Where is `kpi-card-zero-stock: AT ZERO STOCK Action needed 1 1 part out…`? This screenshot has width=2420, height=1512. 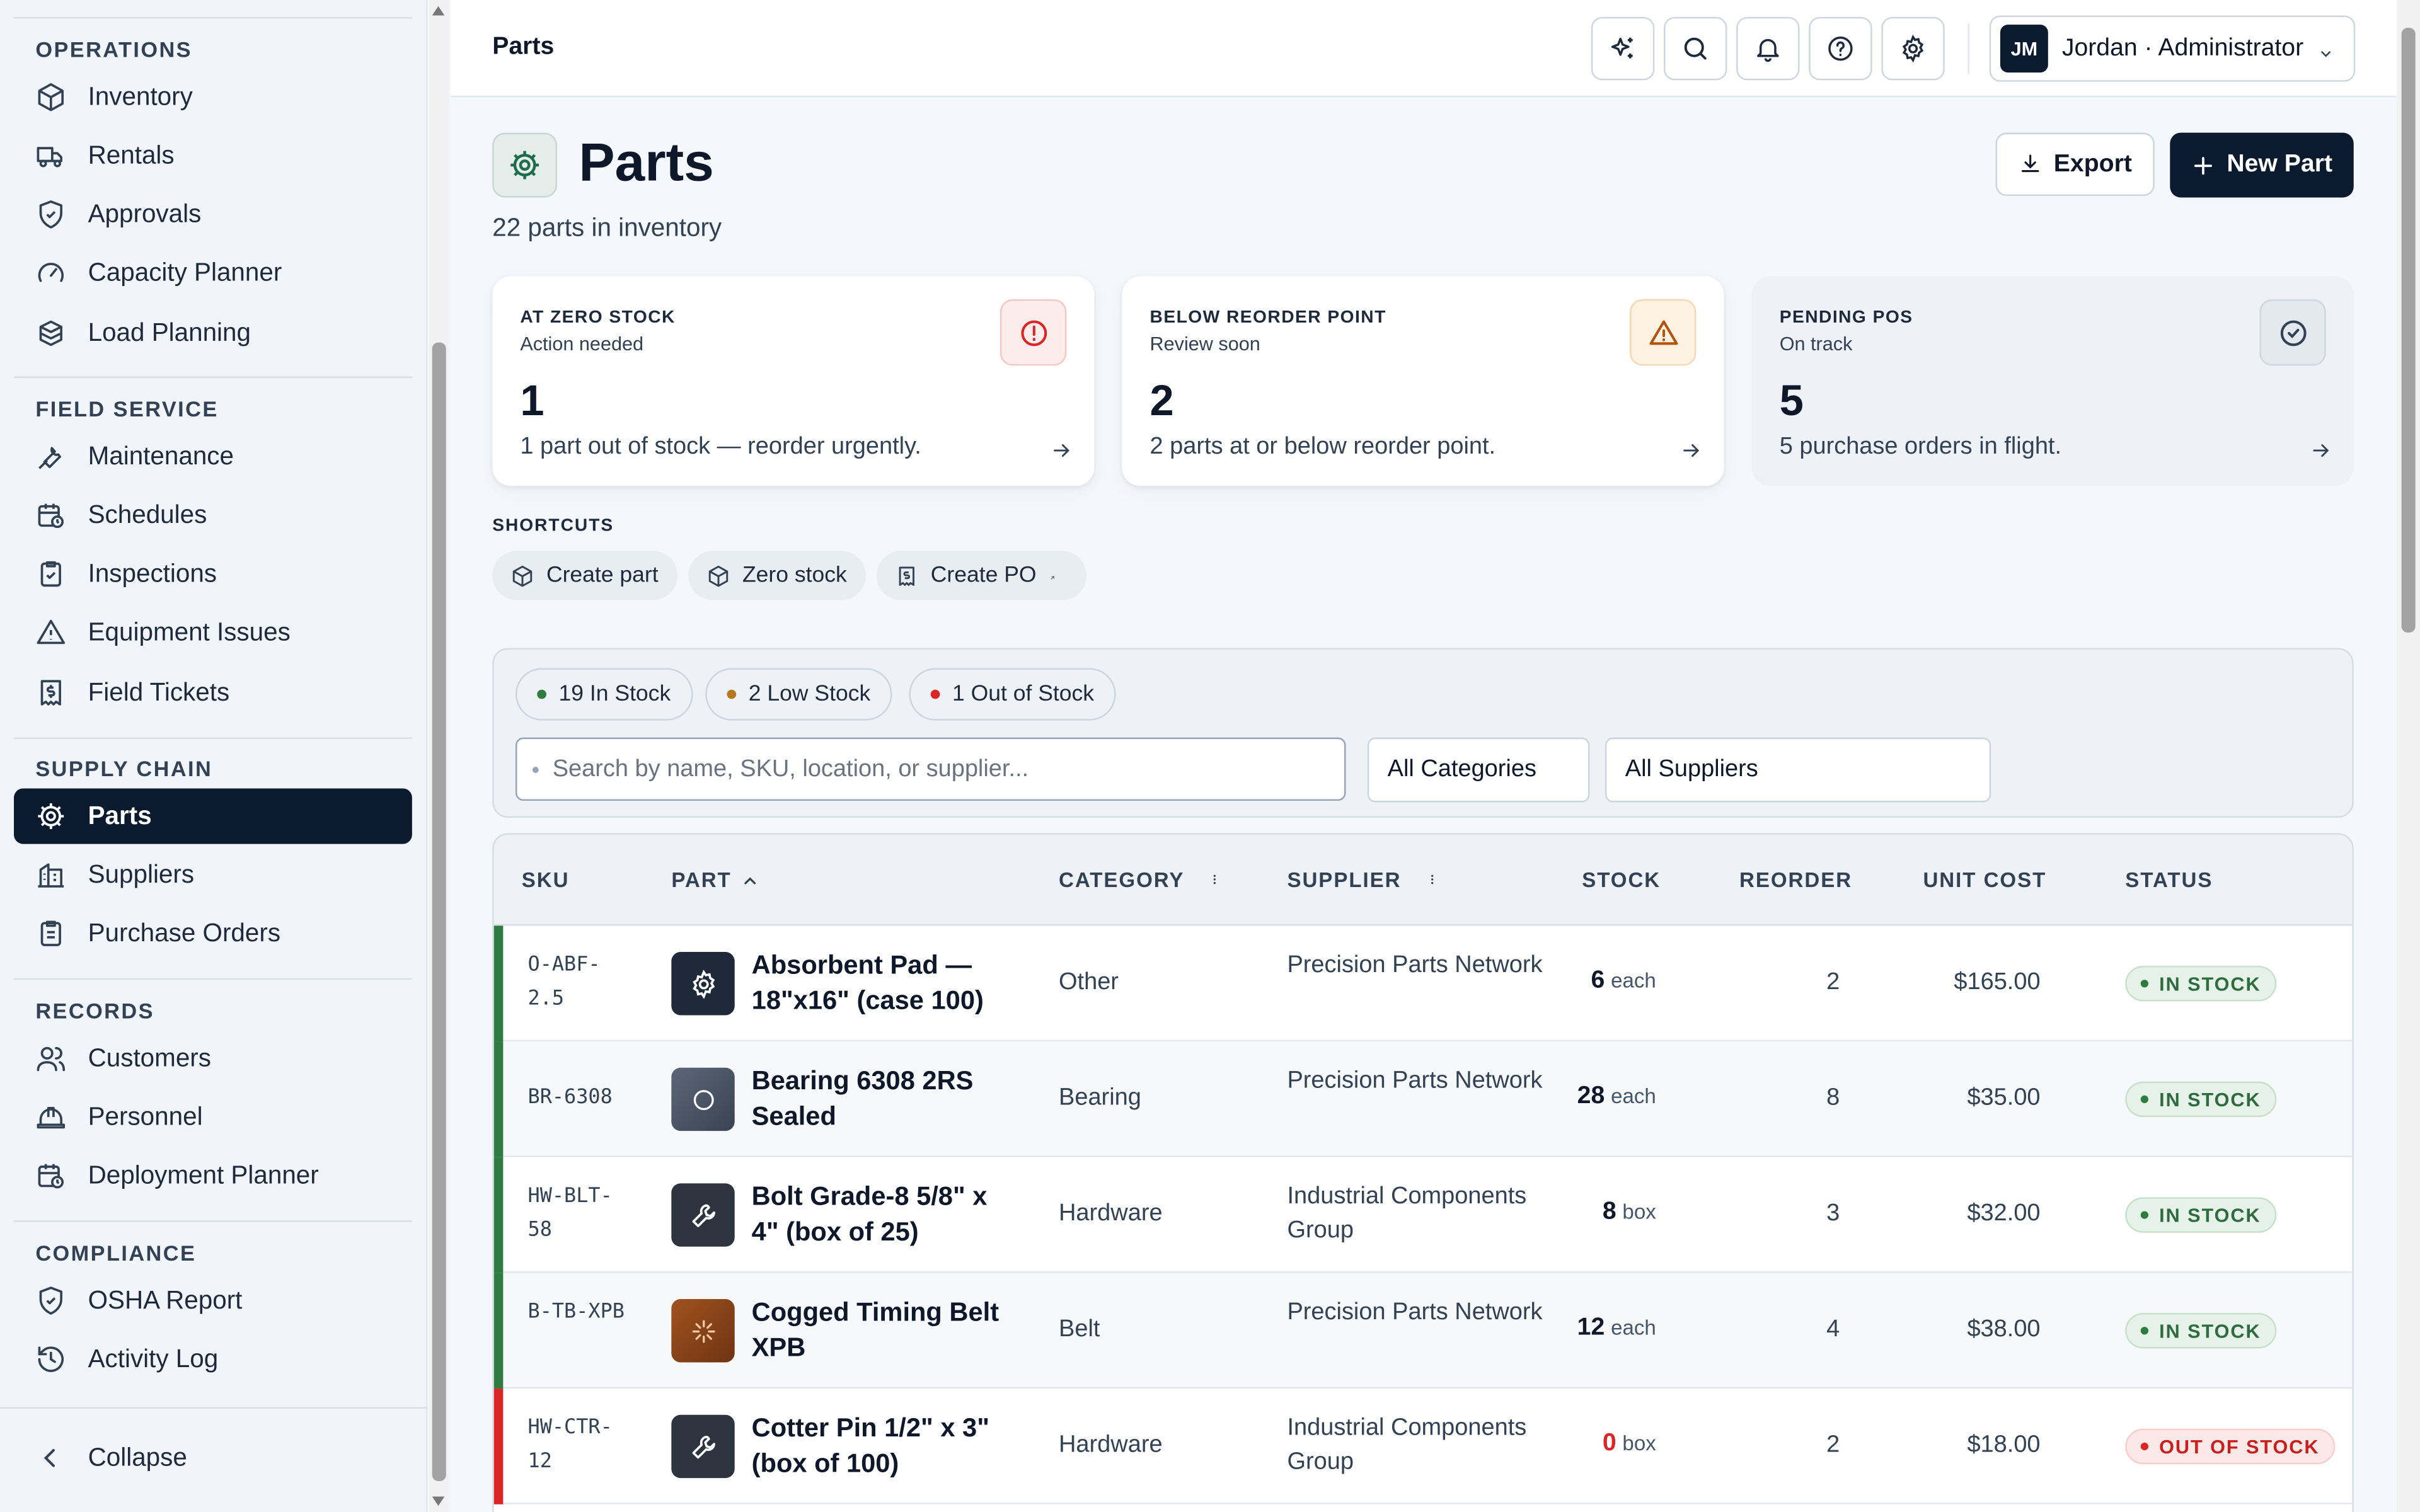 kpi-card-zero-stock: AT ZERO STOCK Action needed 1 1 part out… is located at coordinates (793, 381).